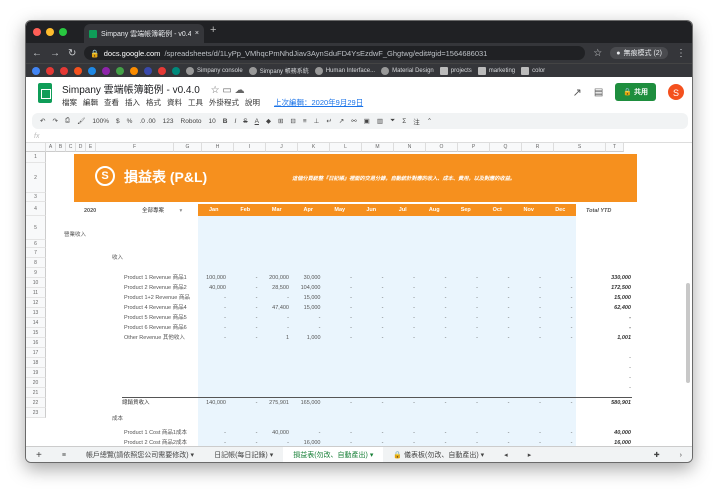 The width and height of the screenshot is (720, 498). What do you see at coordinates (392, 121) in the screenshot?
I see `filter-icon: ⏷` at bounding box center [392, 121].